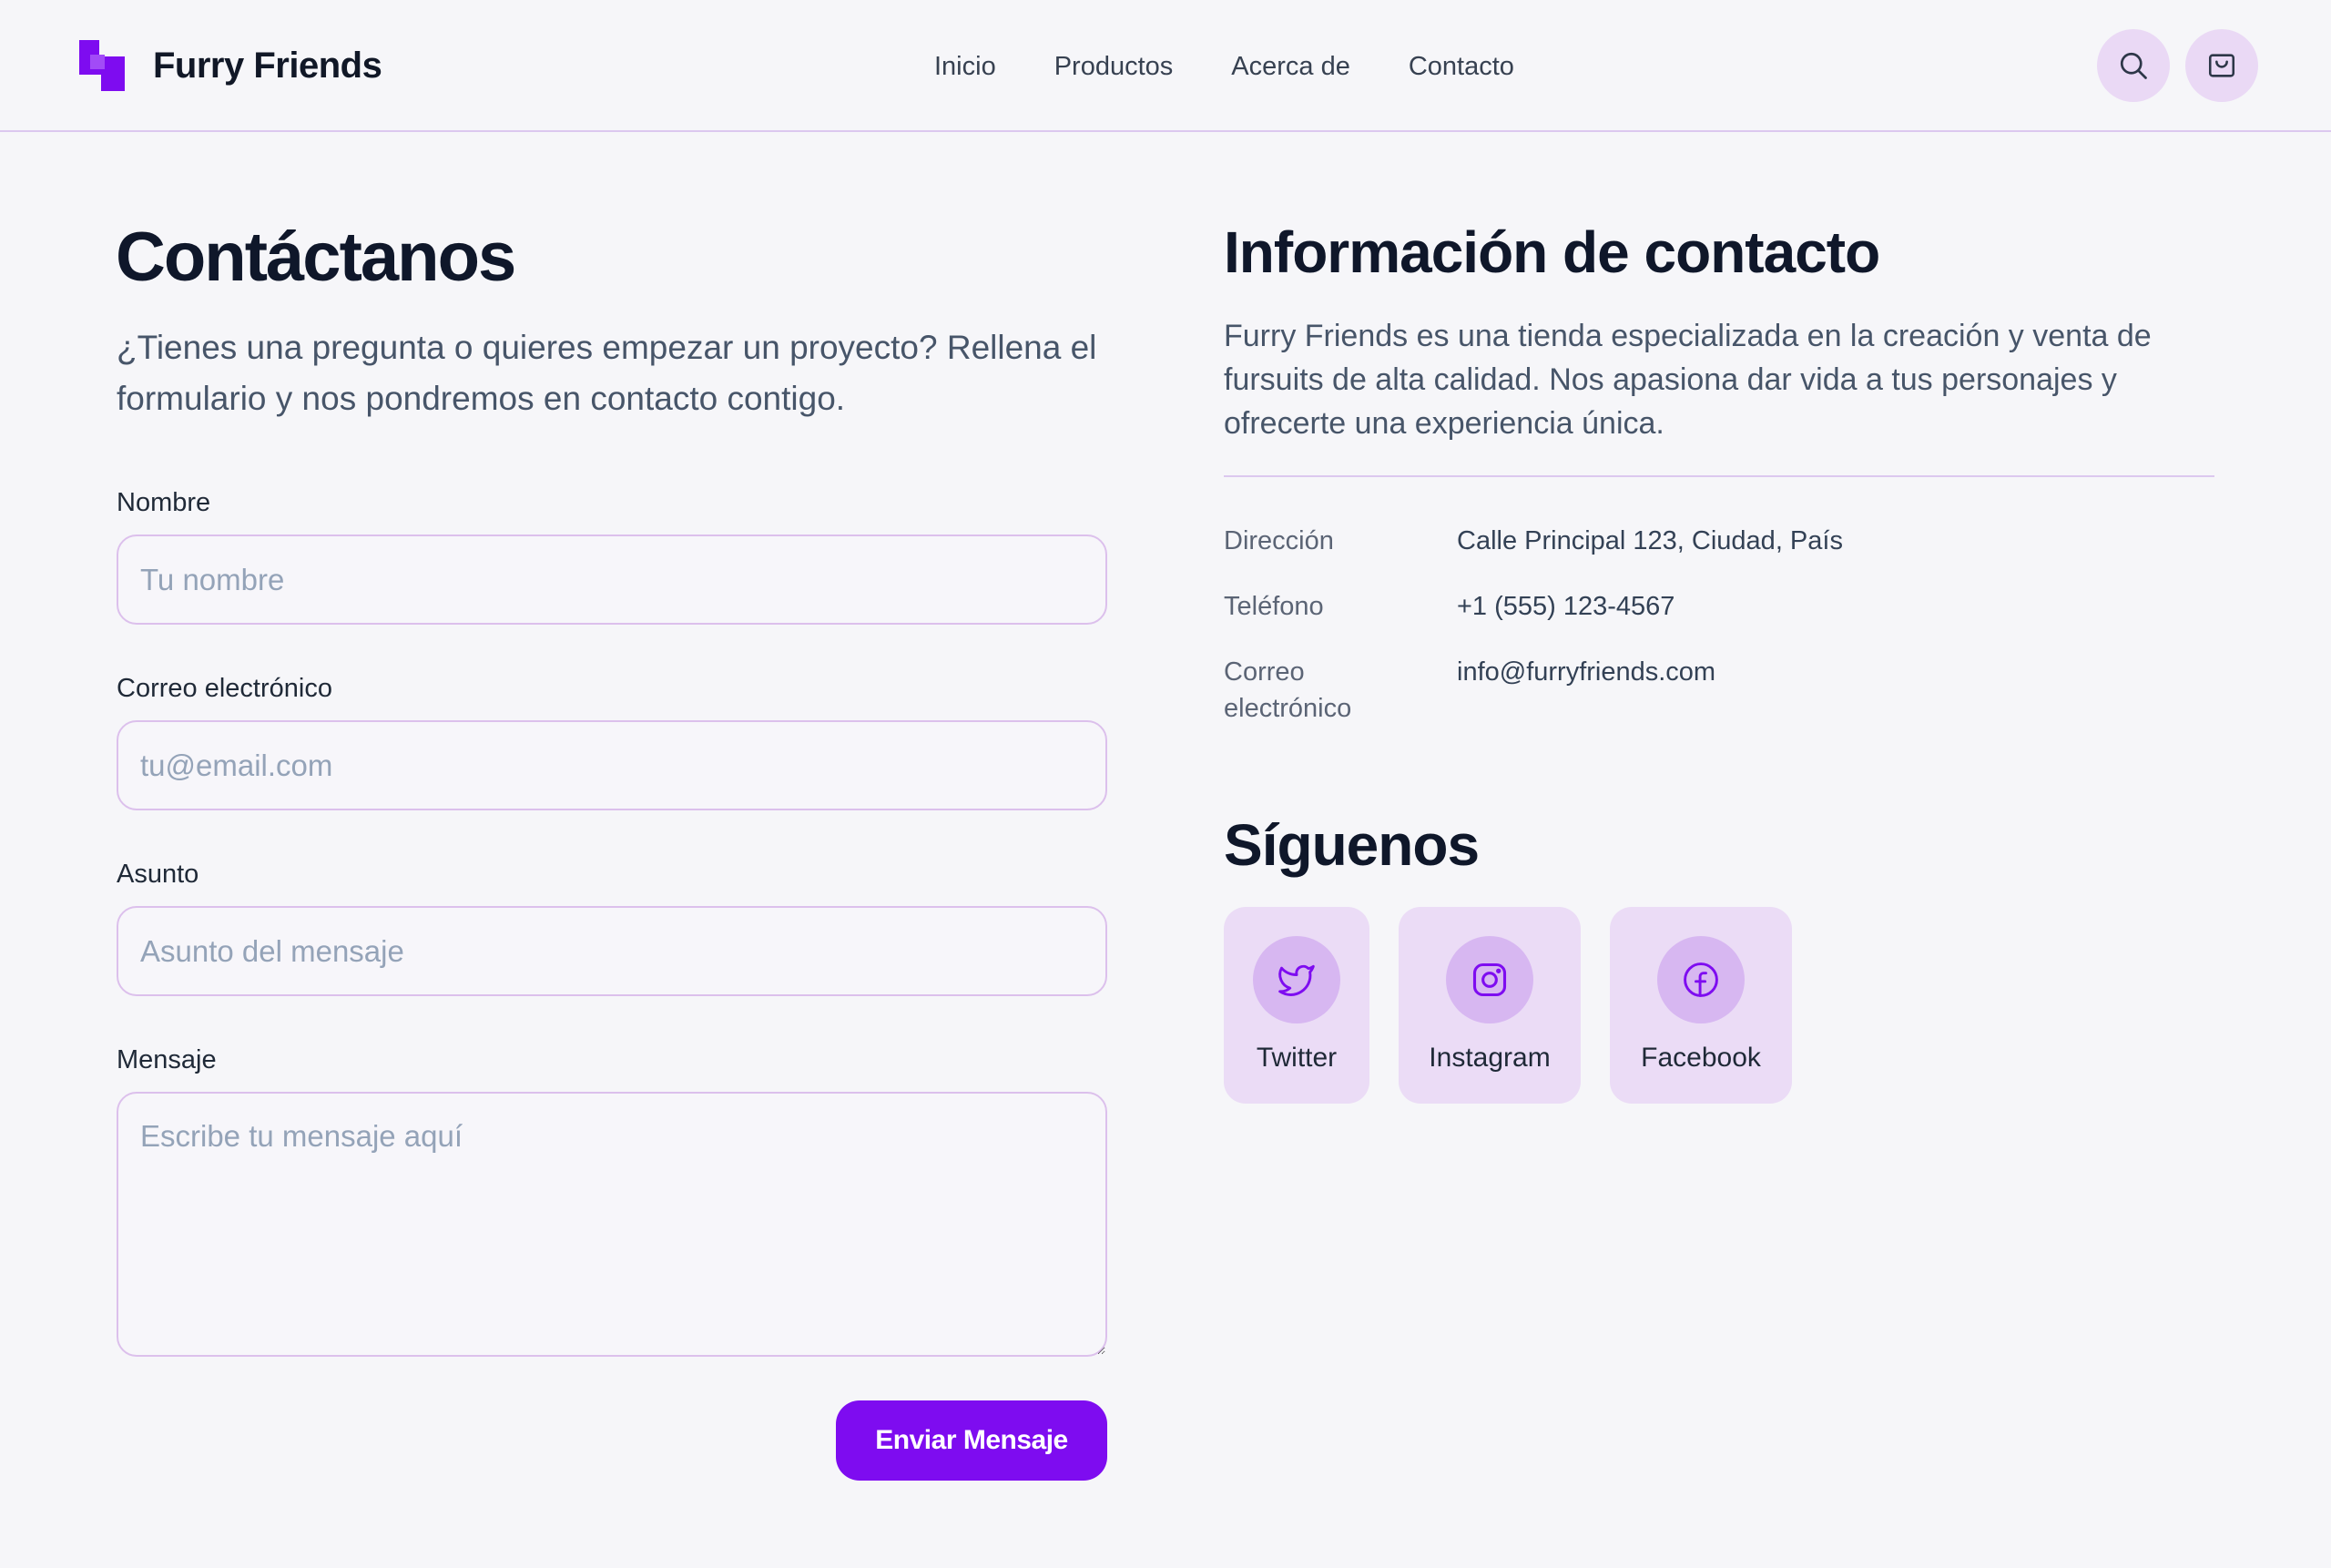 The height and width of the screenshot is (1568, 2331). Describe the element at coordinates (164, 503) in the screenshot. I see `name-label: Nombre` at that location.